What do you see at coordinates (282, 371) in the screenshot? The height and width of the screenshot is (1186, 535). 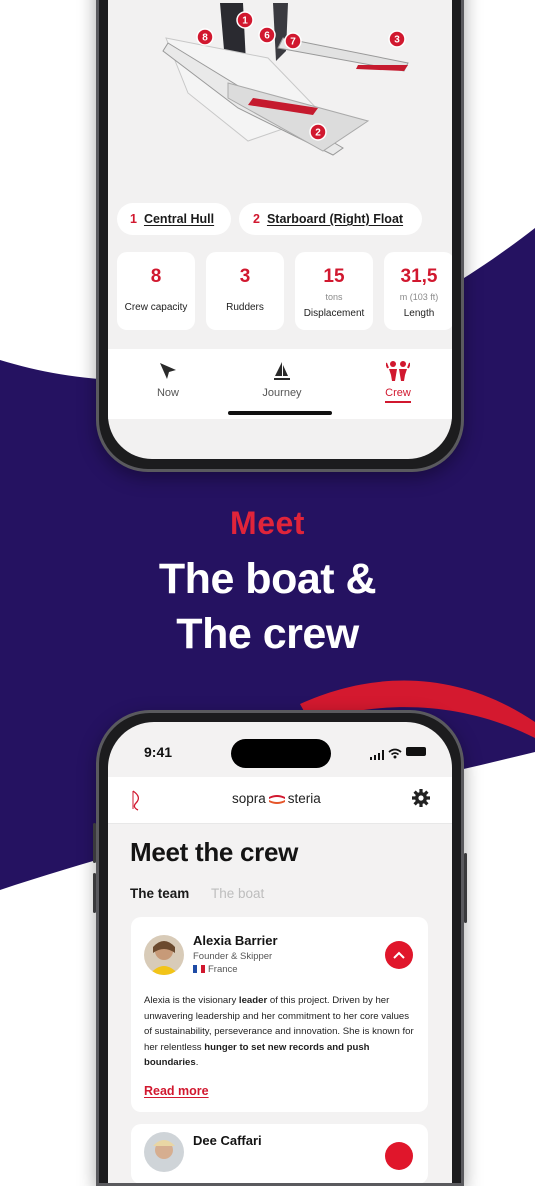 I see `sailboat-icon` at bounding box center [282, 371].